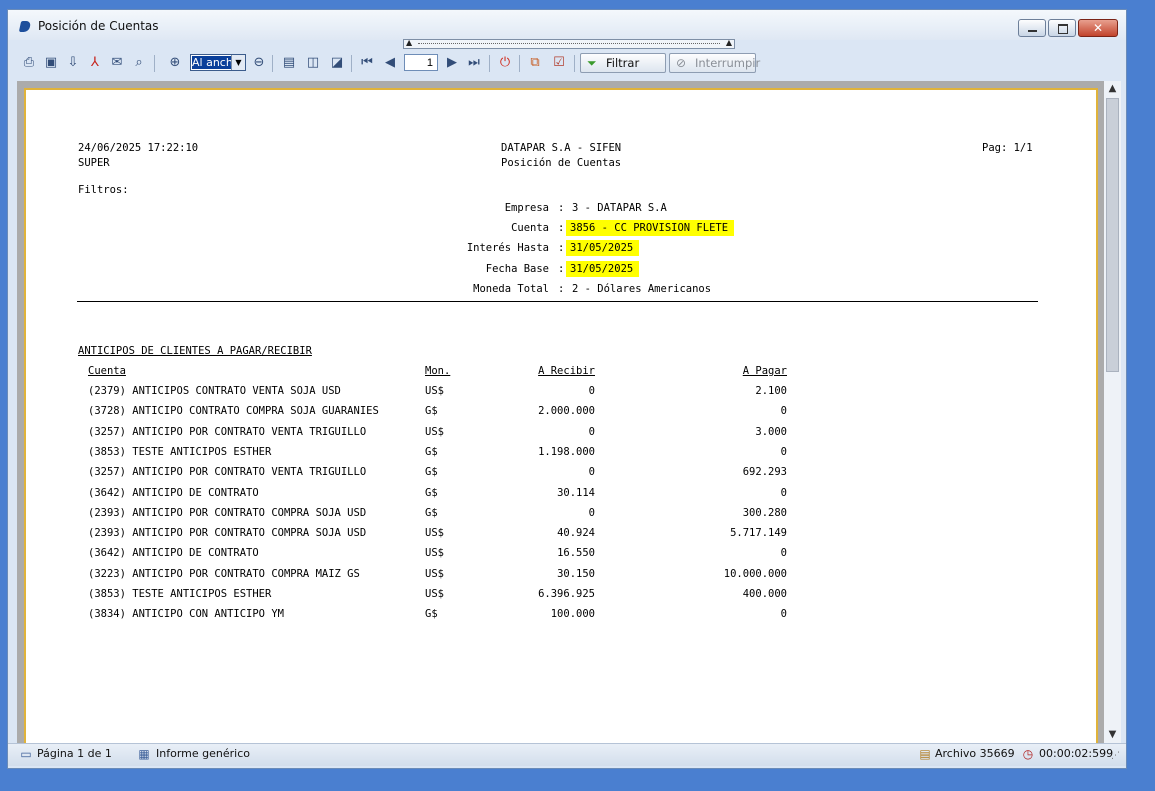  I want to click on row-pay: 2.100, so click(771, 391).